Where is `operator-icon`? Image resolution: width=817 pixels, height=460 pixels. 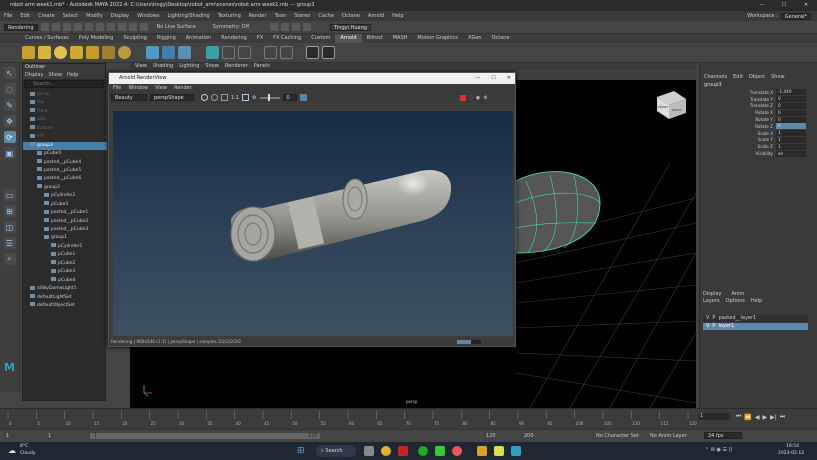
operator-icon is located at coordinates (286, 52).